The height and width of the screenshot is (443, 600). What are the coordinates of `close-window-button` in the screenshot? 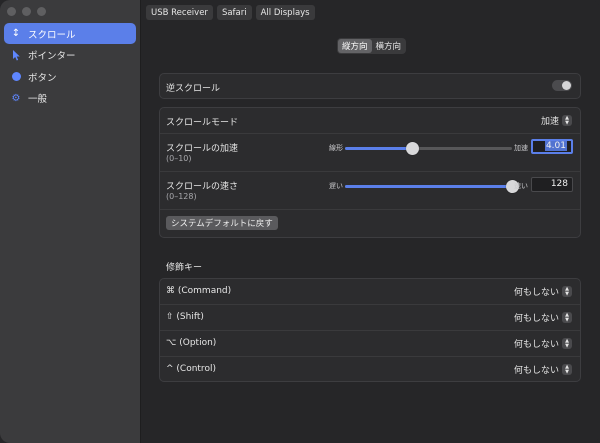 It's located at (11, 11).